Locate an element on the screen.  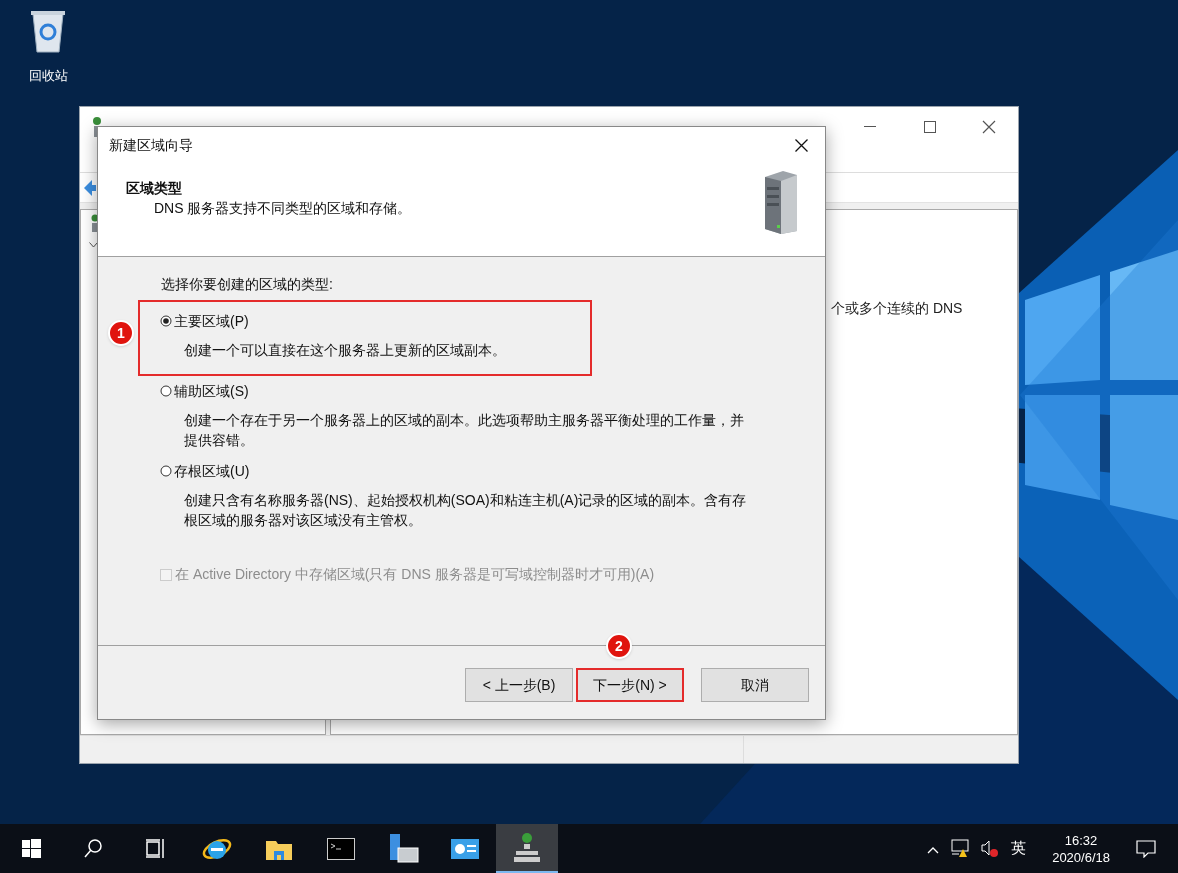
step-badge: 1 is located at coordinates (121, 333).